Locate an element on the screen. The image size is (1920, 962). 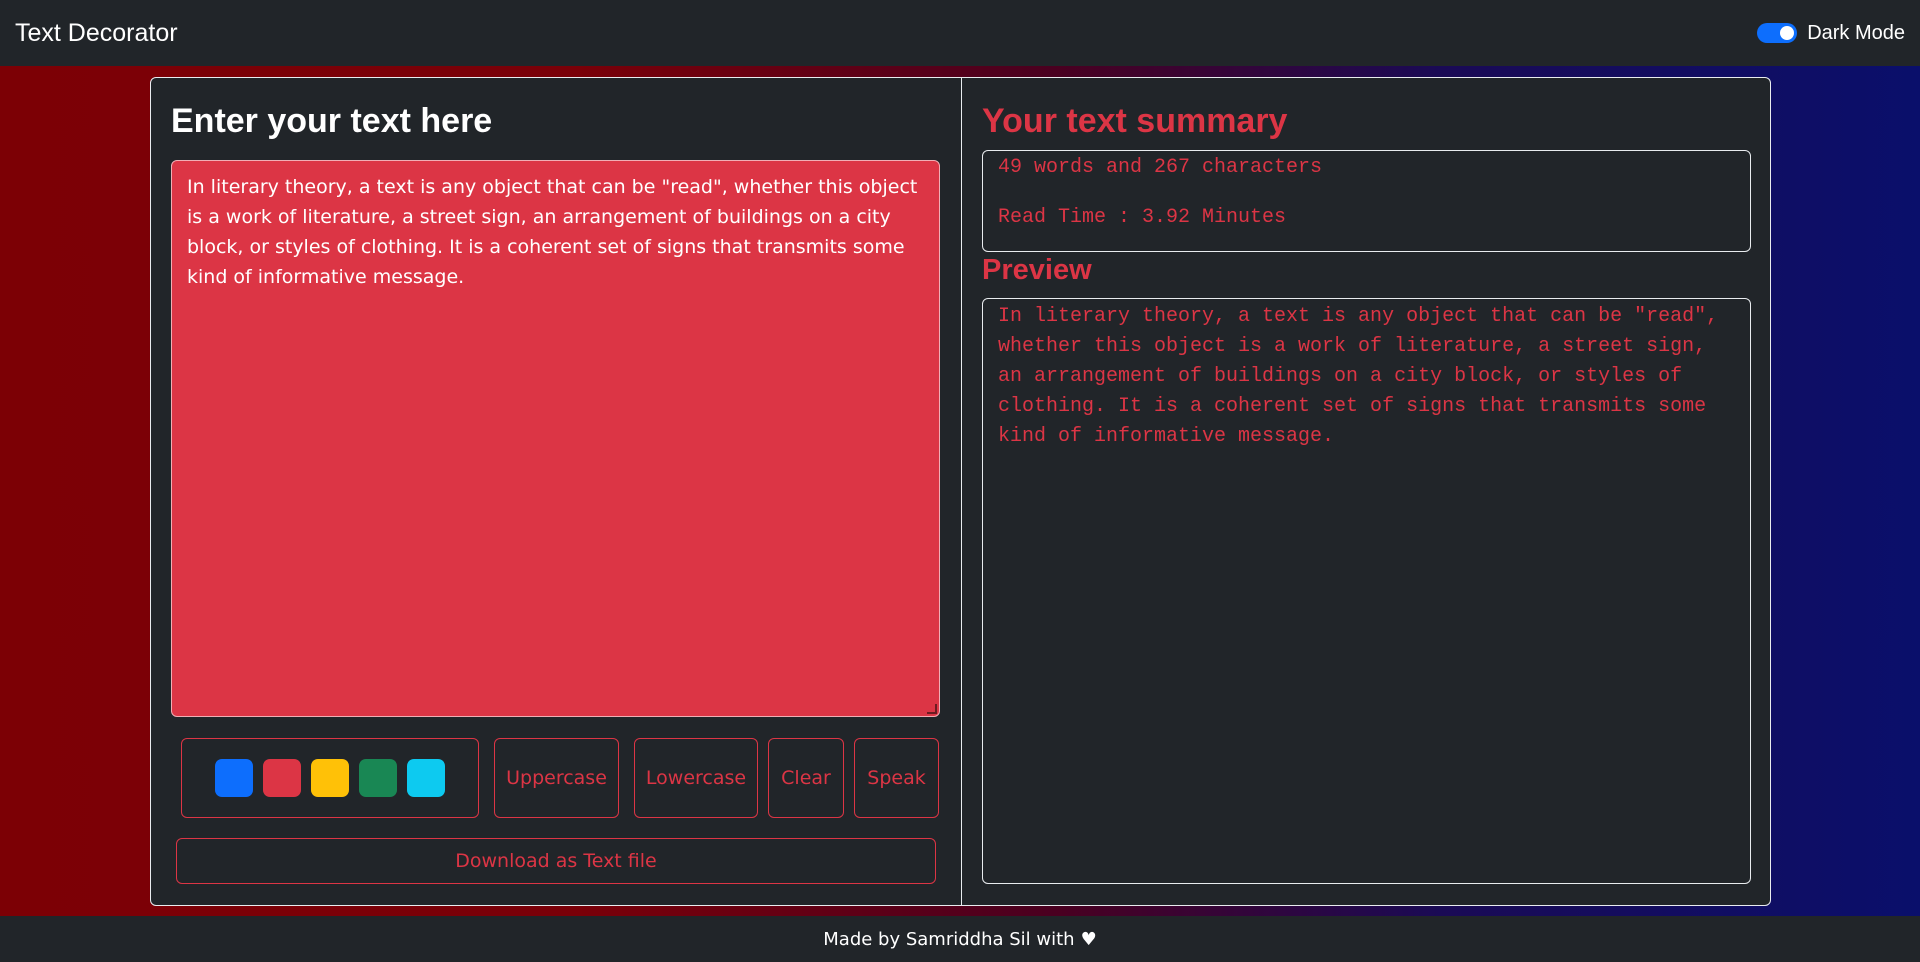
heart-icon: ♥ is located at coordinates (1088, 939).